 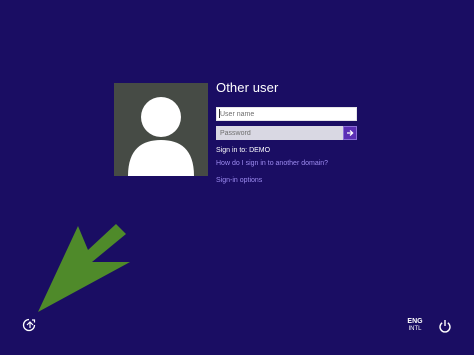 I want to click on ease-of-access-icon, so click(x=29, y=325).